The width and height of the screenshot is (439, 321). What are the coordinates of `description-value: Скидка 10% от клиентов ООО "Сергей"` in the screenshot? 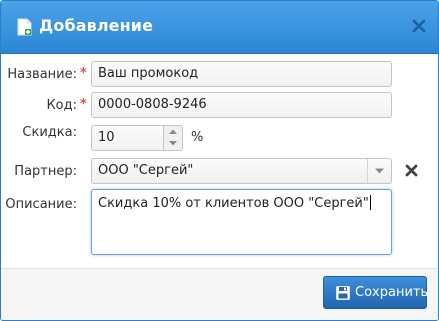 It's located at (233, 203).